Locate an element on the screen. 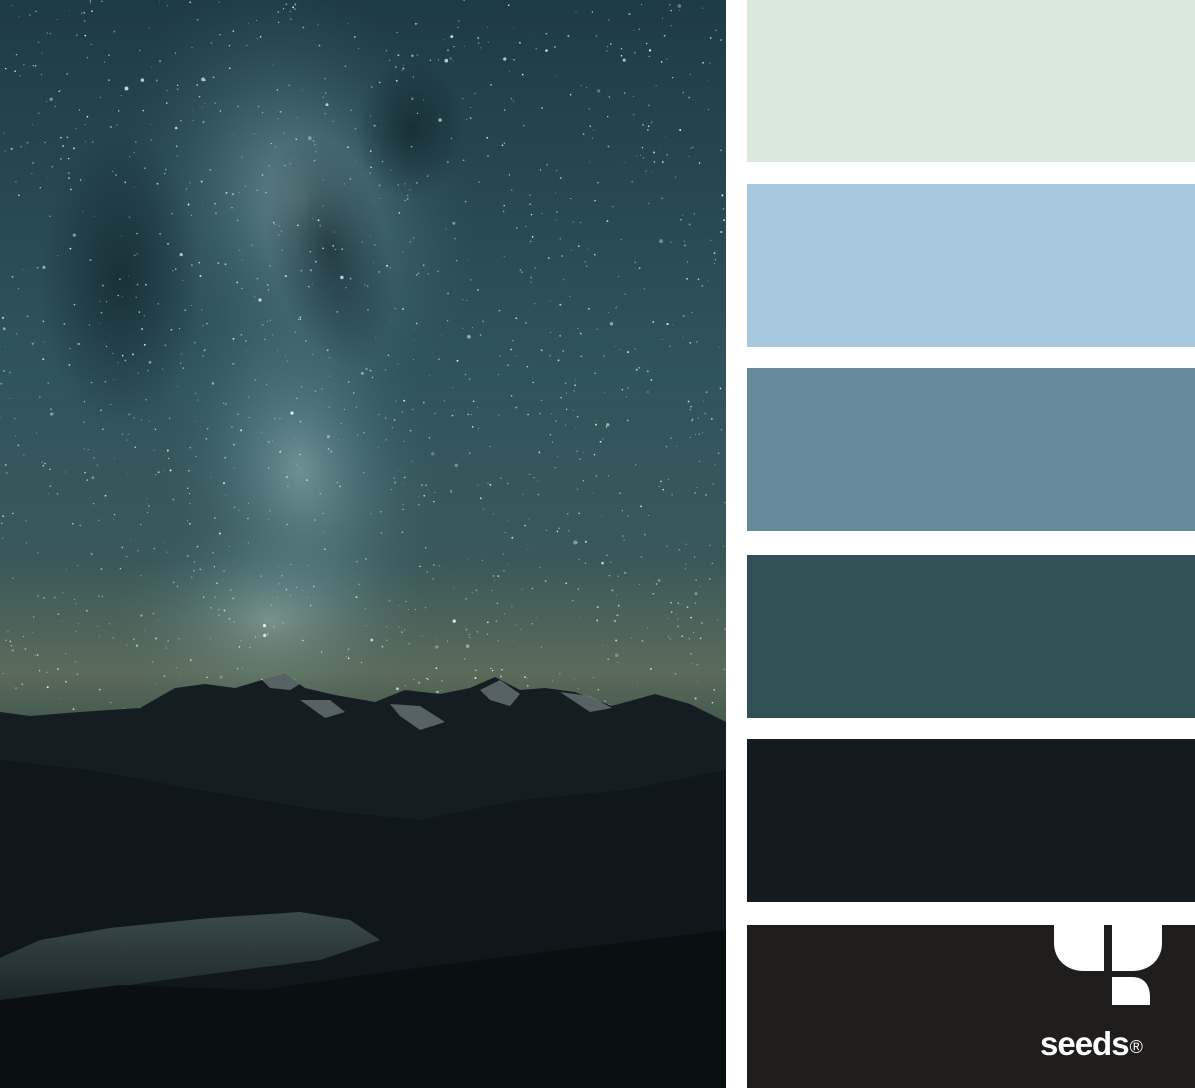  swatch-slate-blue is located at coordinates (971, 449).